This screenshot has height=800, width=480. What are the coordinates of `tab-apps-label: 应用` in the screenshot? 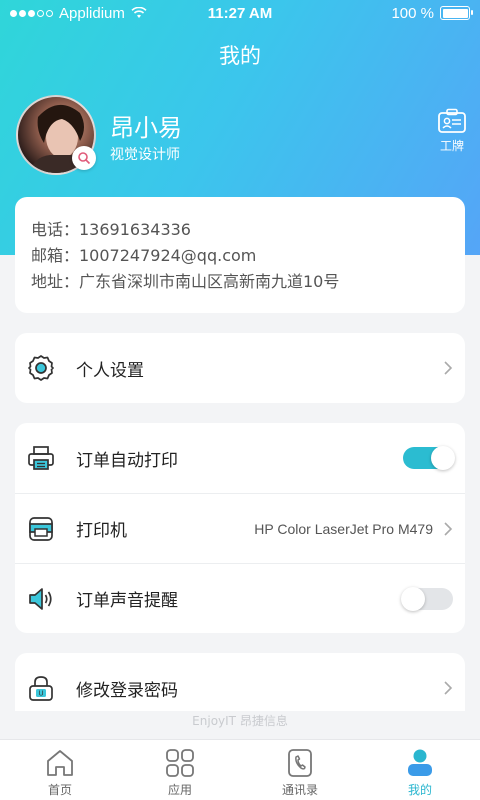 It's located at (179, 790).